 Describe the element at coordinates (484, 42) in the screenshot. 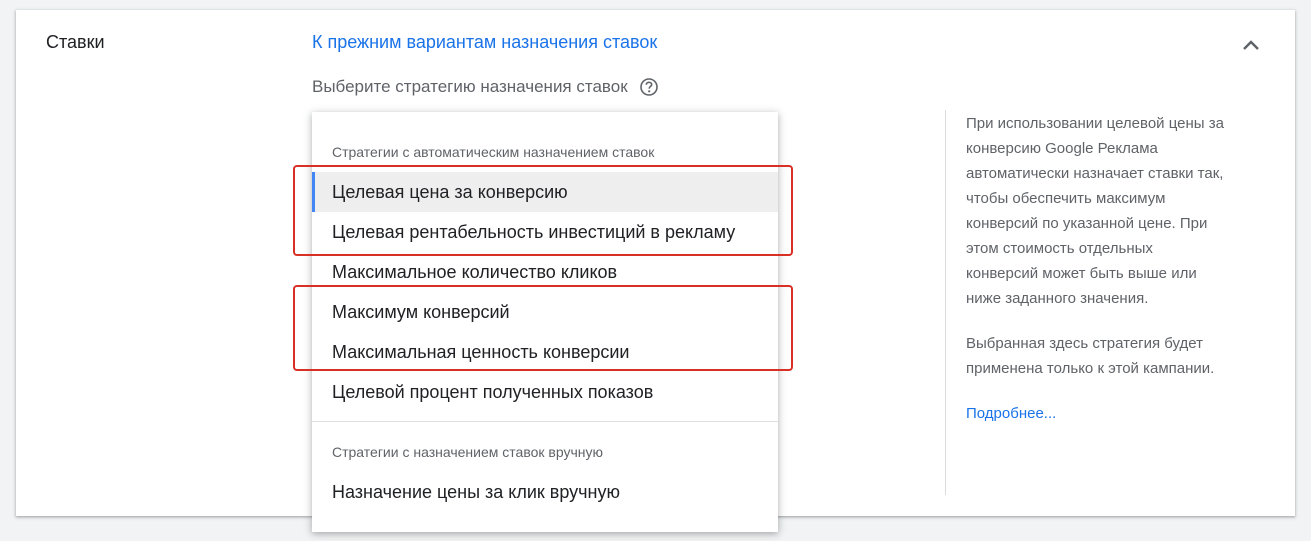

I see `old-bidding-link: К прежним вариантам назначения ставок` at that location.